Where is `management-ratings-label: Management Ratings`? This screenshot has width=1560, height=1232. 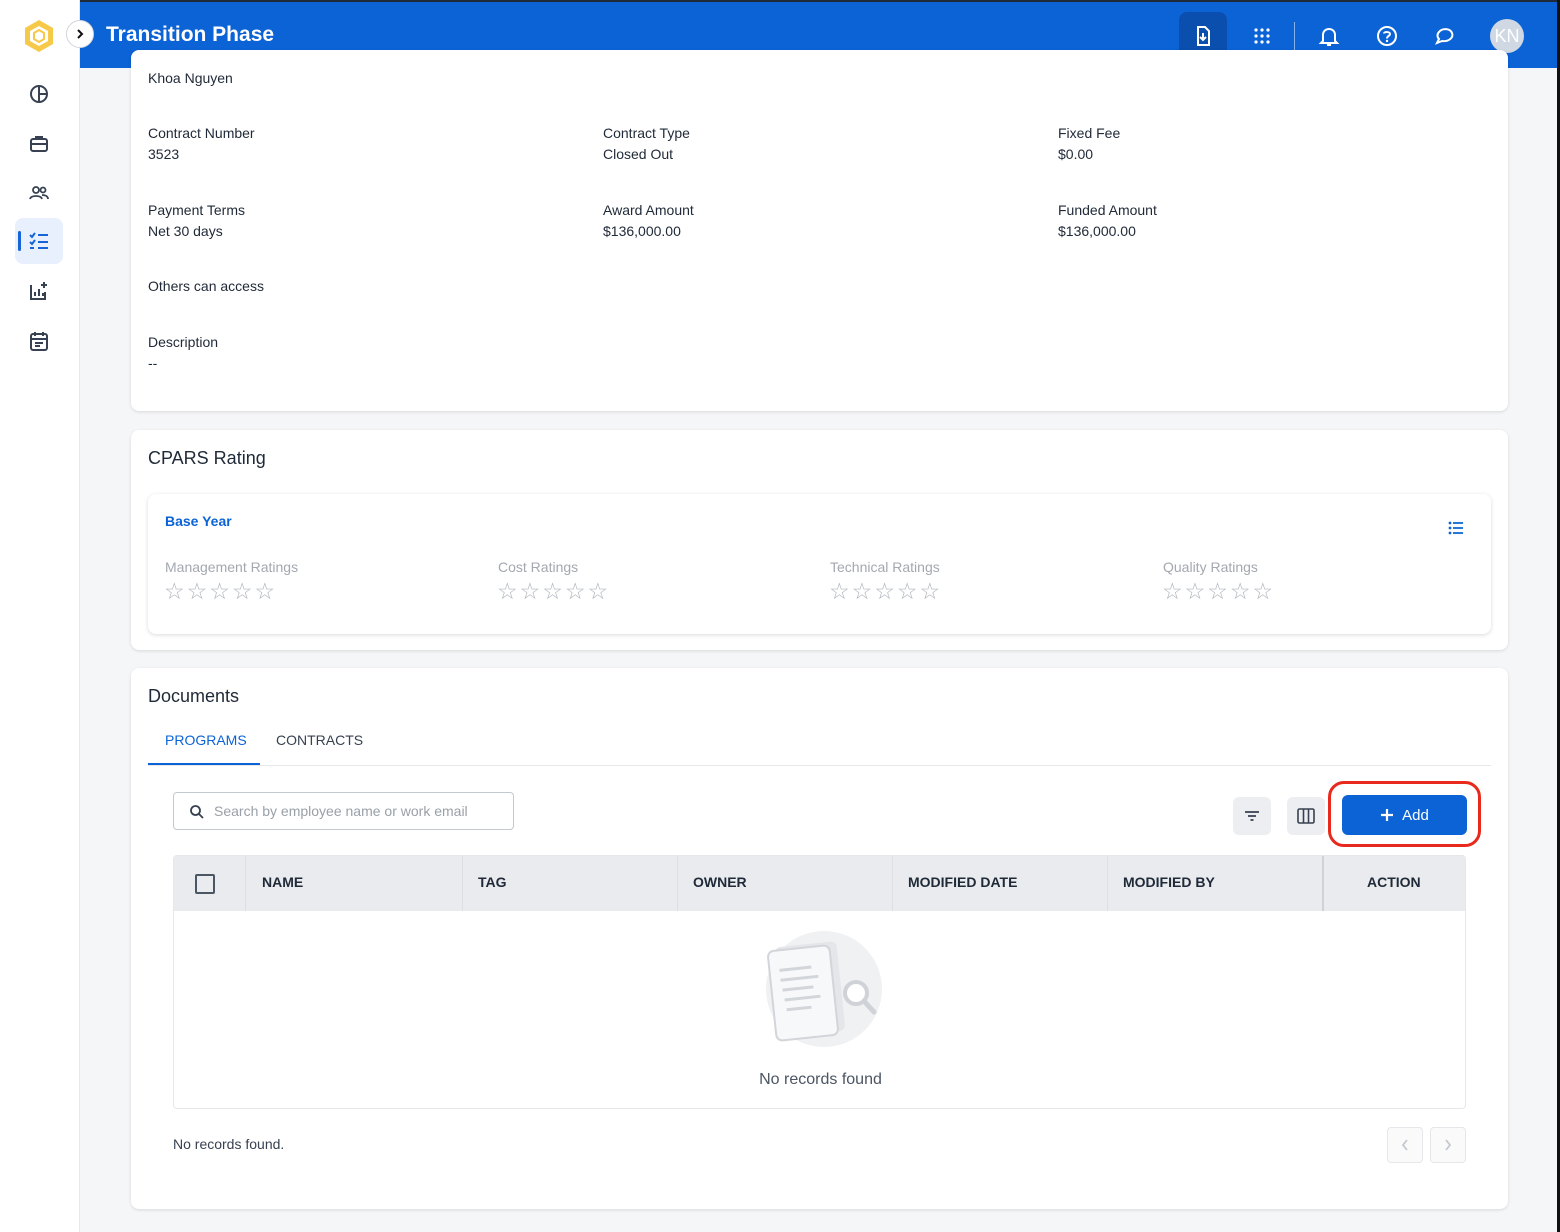
management-ratings-label: Management Ratings is located at coordinates (232, 567).